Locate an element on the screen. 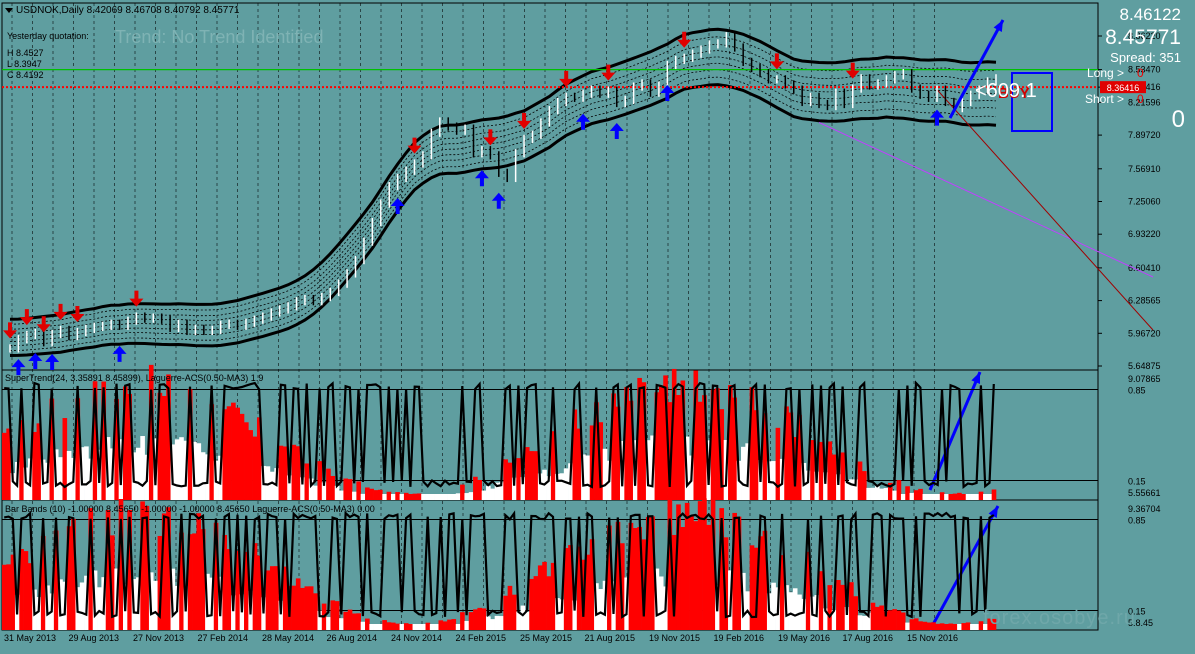  indicator1-tick-bottom: 5.55661 is located at coordinates (1144, 493).